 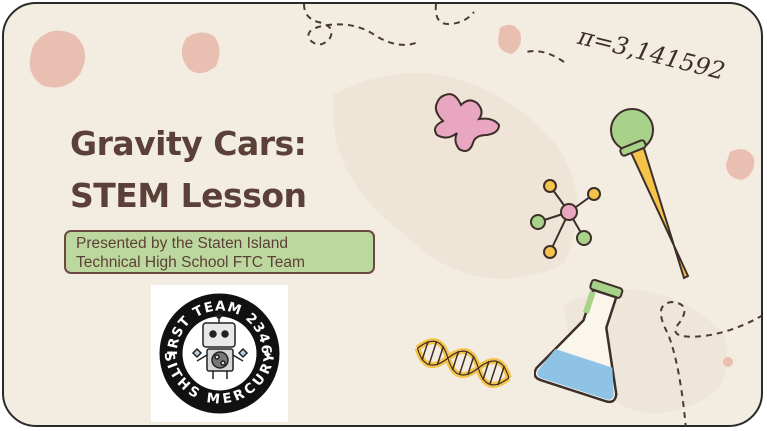 I want to click on pink-splat-icon, so click(x=467, y=122).